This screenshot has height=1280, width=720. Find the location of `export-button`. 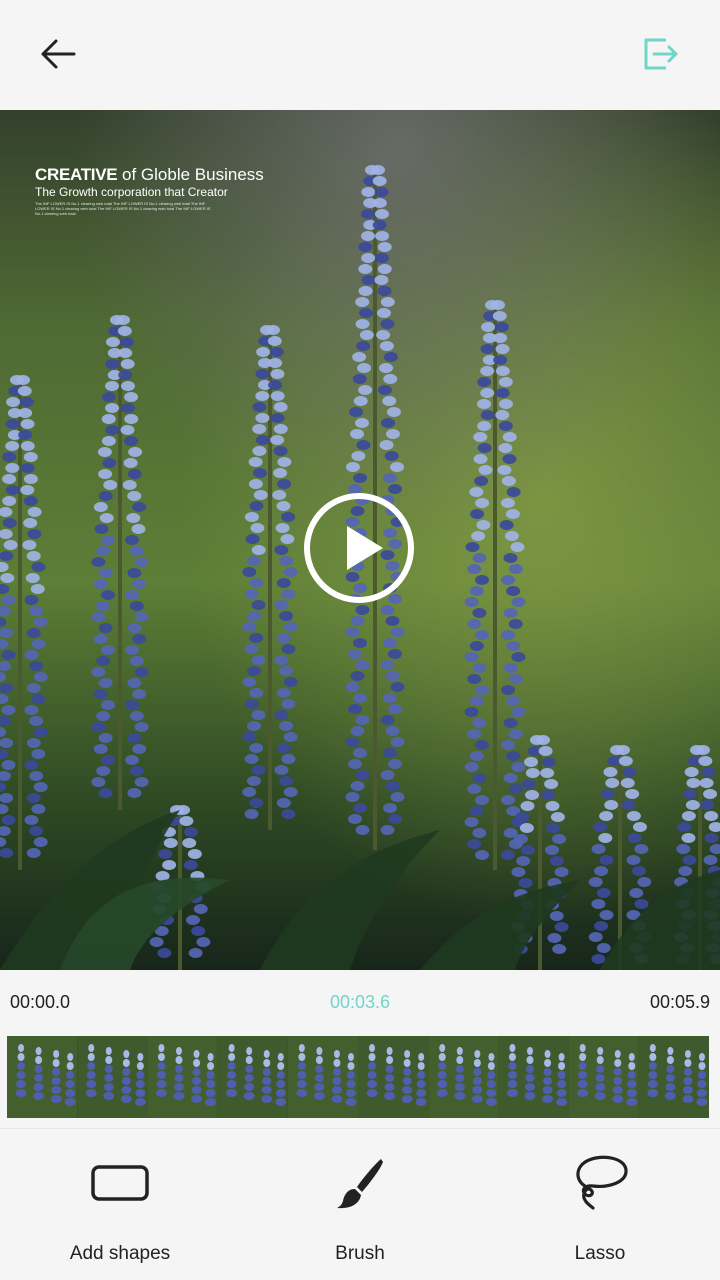

export-button is located at coordinates (662, 54).